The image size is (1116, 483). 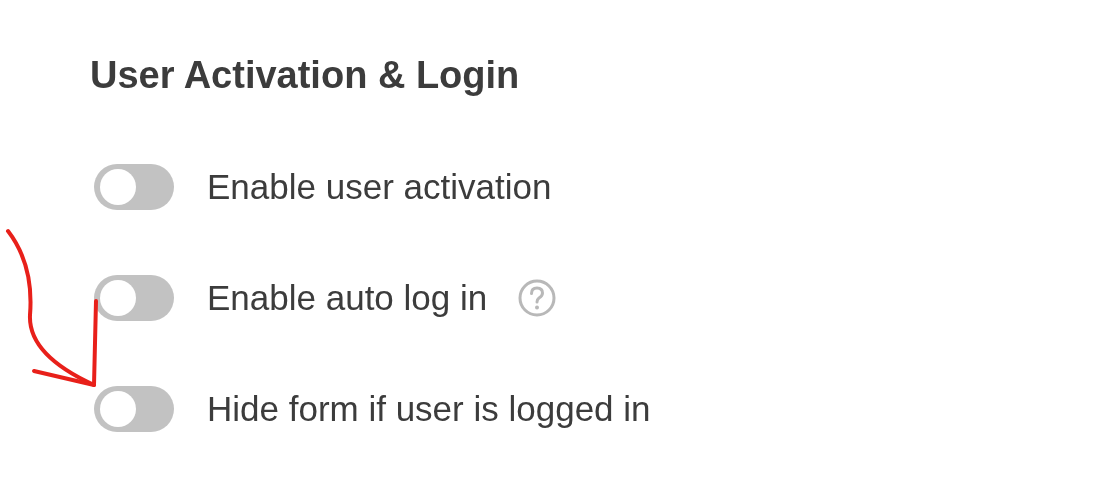 I want to click on setting-label: Enable user activation, so click(x=379, y=186).